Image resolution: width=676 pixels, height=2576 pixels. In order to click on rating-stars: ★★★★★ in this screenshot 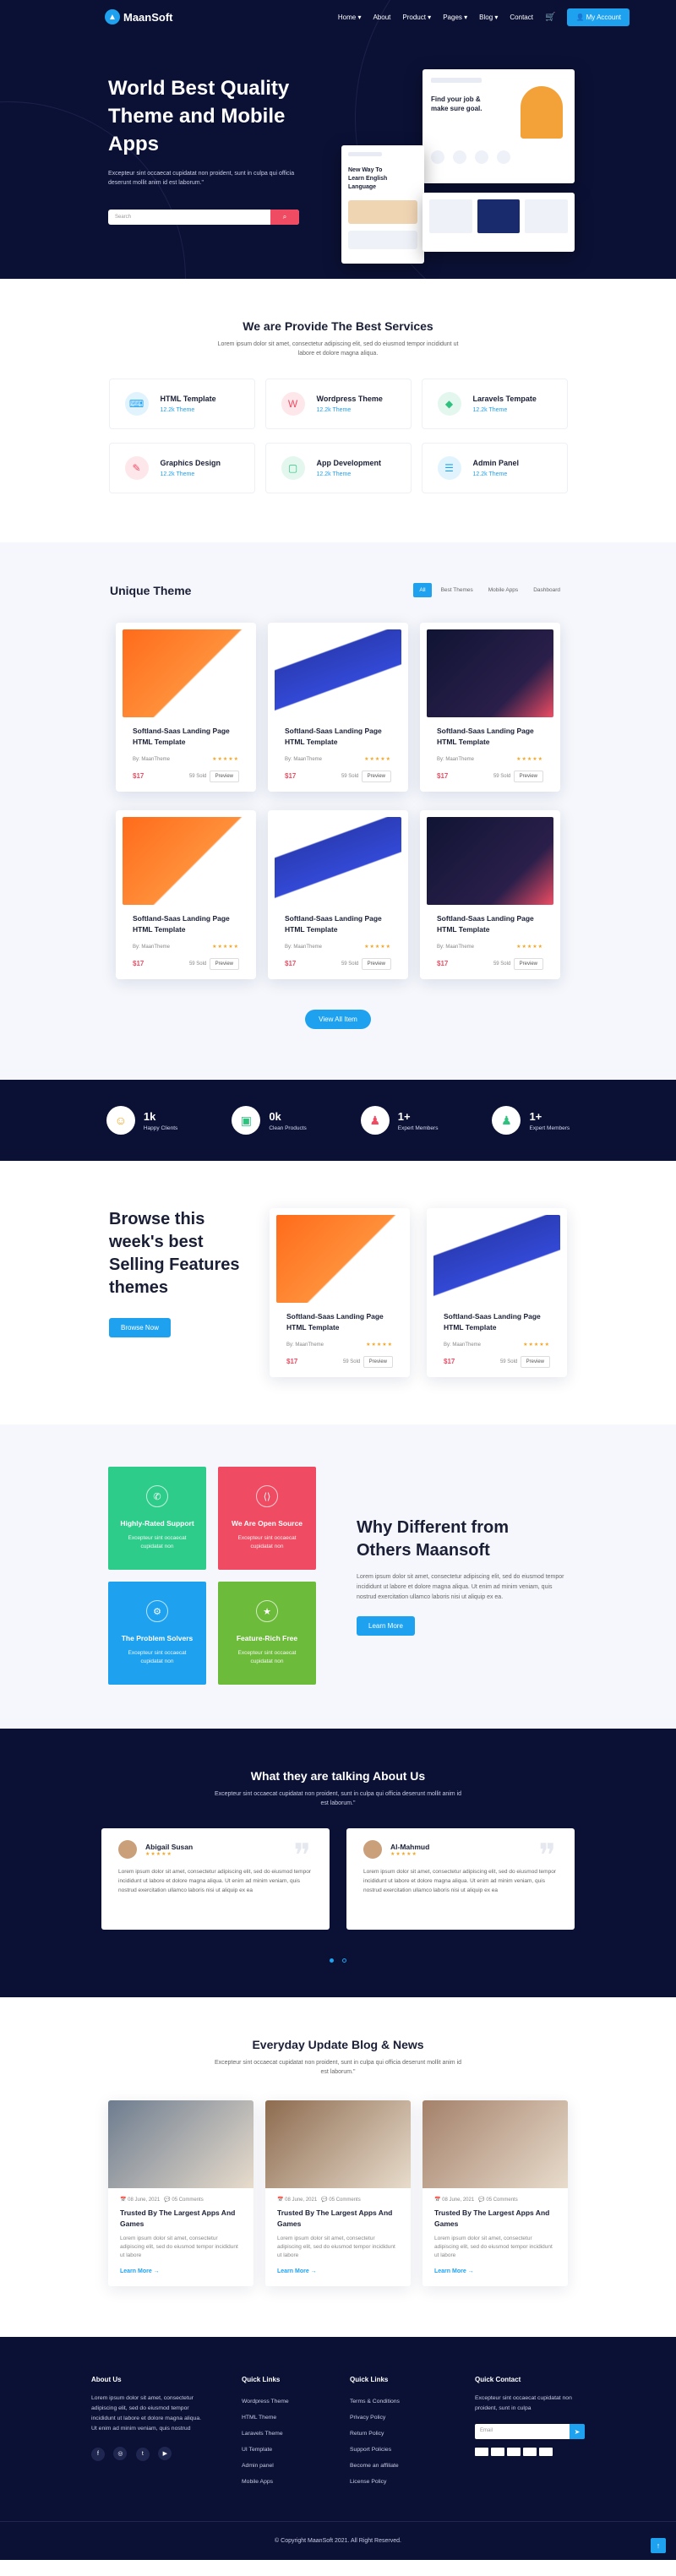, I will do `click(379, 1345)`.